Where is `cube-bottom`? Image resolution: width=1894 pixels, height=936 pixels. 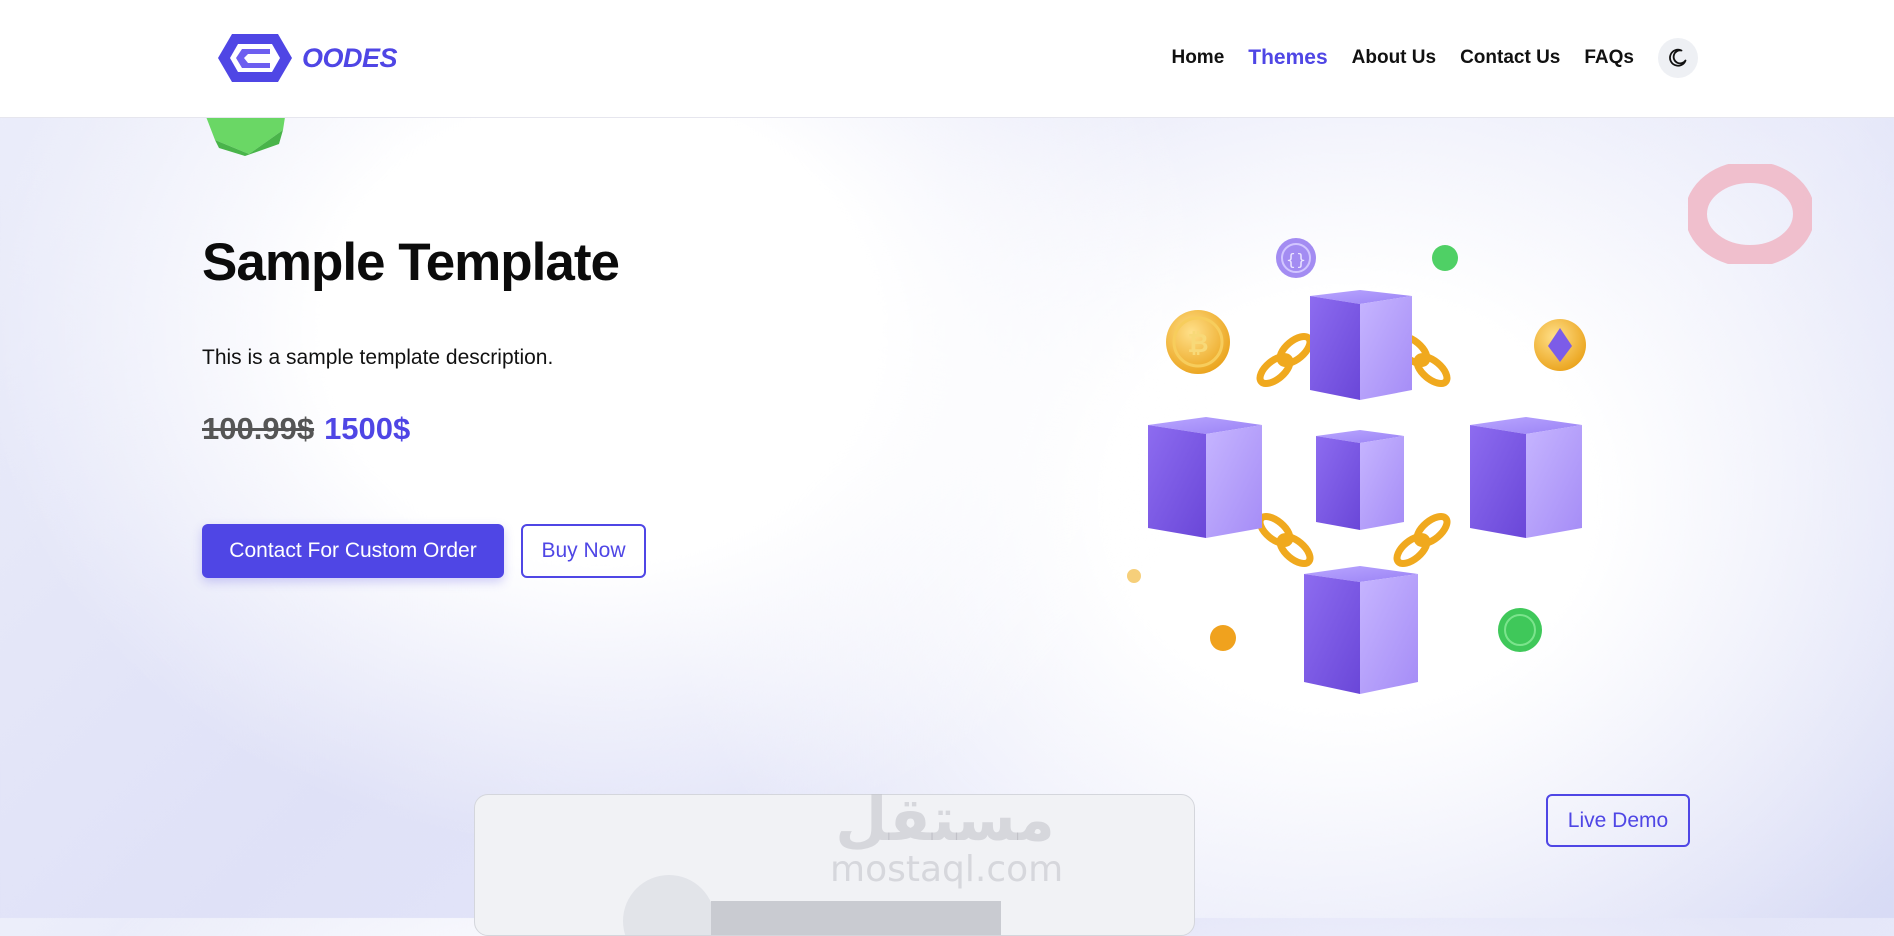 cube-bottom is located at coordinates (1361, 630).